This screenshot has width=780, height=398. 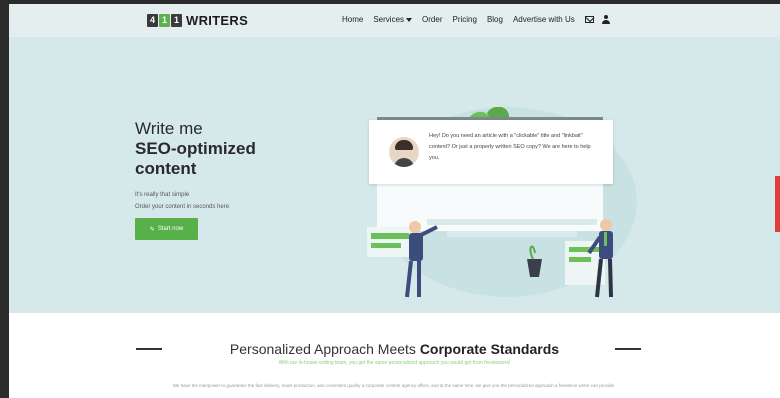 What do you see at coordinates (182, 207) in the screenshot?
I see `hero-subtitle-line2: Order your content in seconds here` at bounding box center [182, 207].